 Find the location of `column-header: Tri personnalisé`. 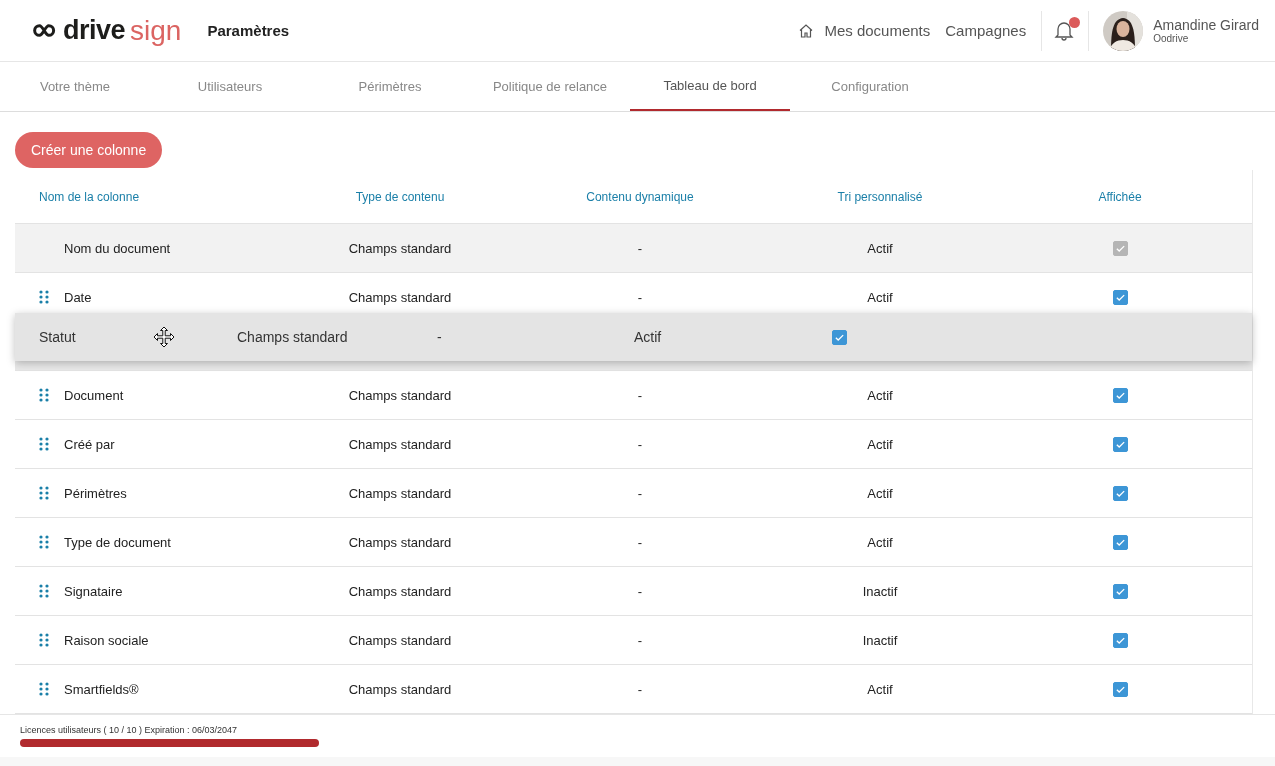

column-header: Tri personnalisé is located at coordinates (880, 196).